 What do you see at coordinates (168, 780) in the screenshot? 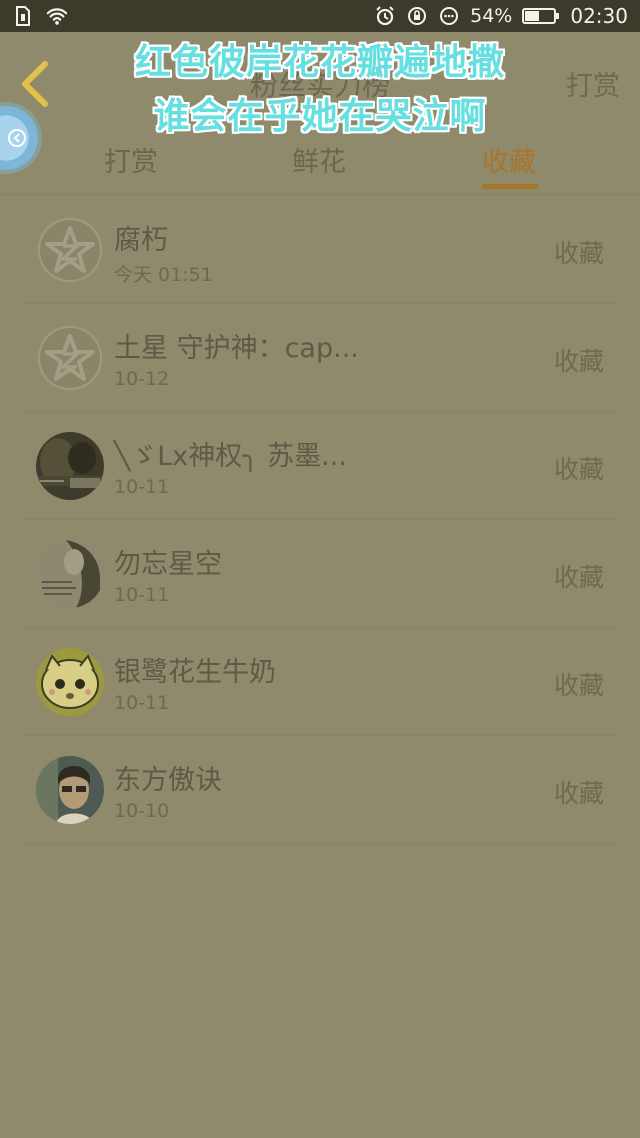
I see `fan-name: 东方傲诀` at bounding box center [168, 780].